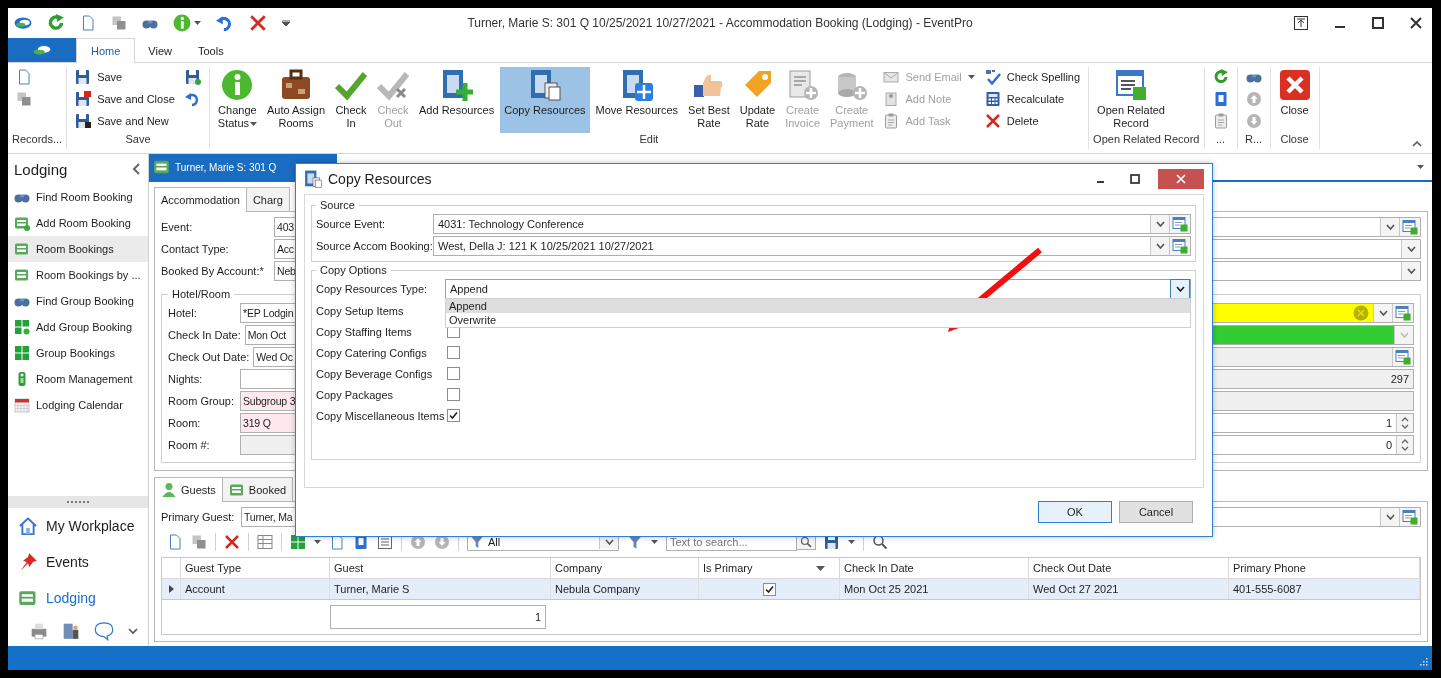 Image resolution: width=1441 pixels, height=678 pixels. I want to click on customize-icon, so click(286, 23).